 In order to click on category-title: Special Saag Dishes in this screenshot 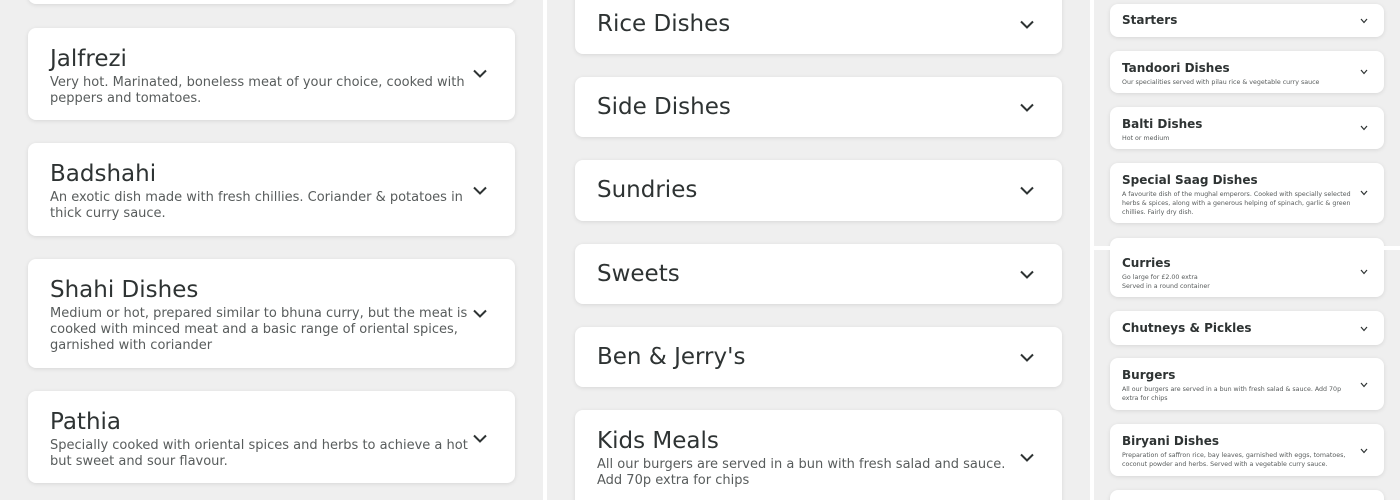, I will do `click(1190, 180)`.